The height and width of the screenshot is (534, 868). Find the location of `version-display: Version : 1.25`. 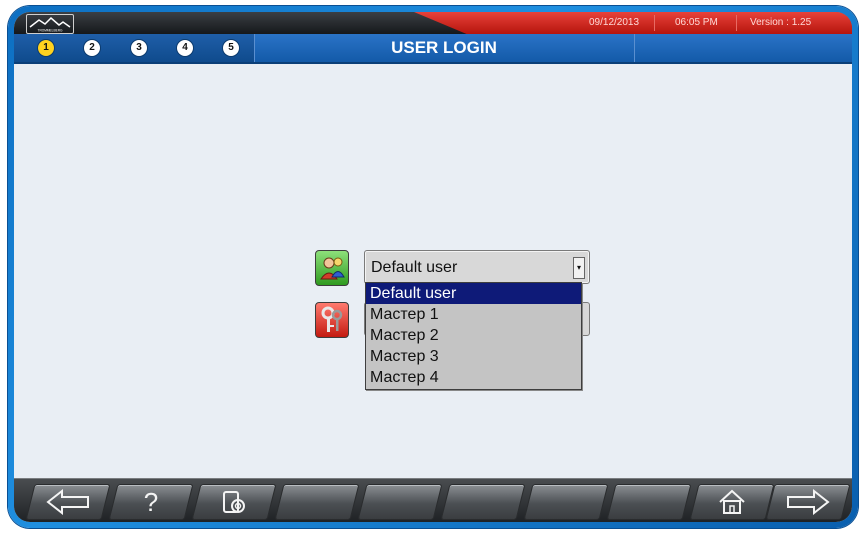

version-display: Version : 1.25 is located at coordinates (781, 22).